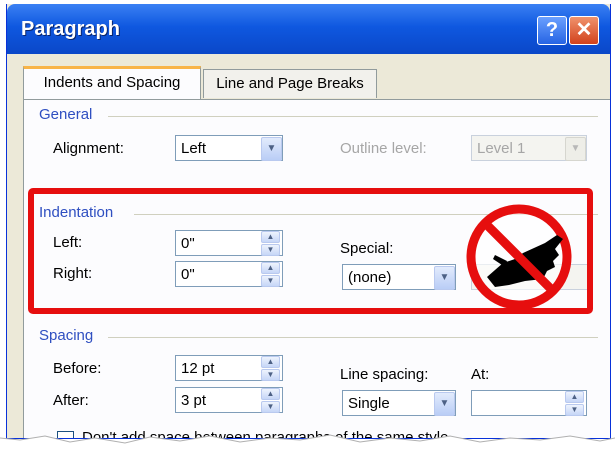 The height and width of the screenshot is (460, 615). I want to click on alignment-dropdown-arrow-icon: ▼, so click(271, 149).